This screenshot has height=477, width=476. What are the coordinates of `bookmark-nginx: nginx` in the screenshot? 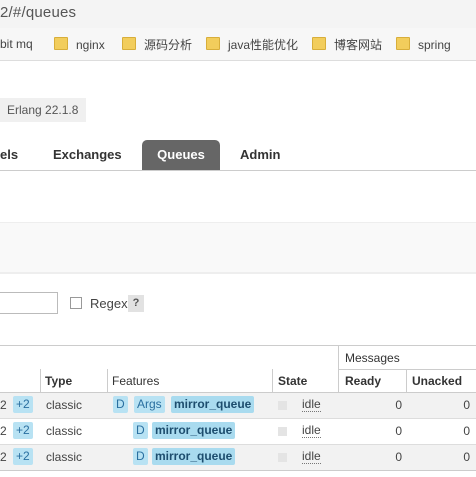 It's located at (79, 44).